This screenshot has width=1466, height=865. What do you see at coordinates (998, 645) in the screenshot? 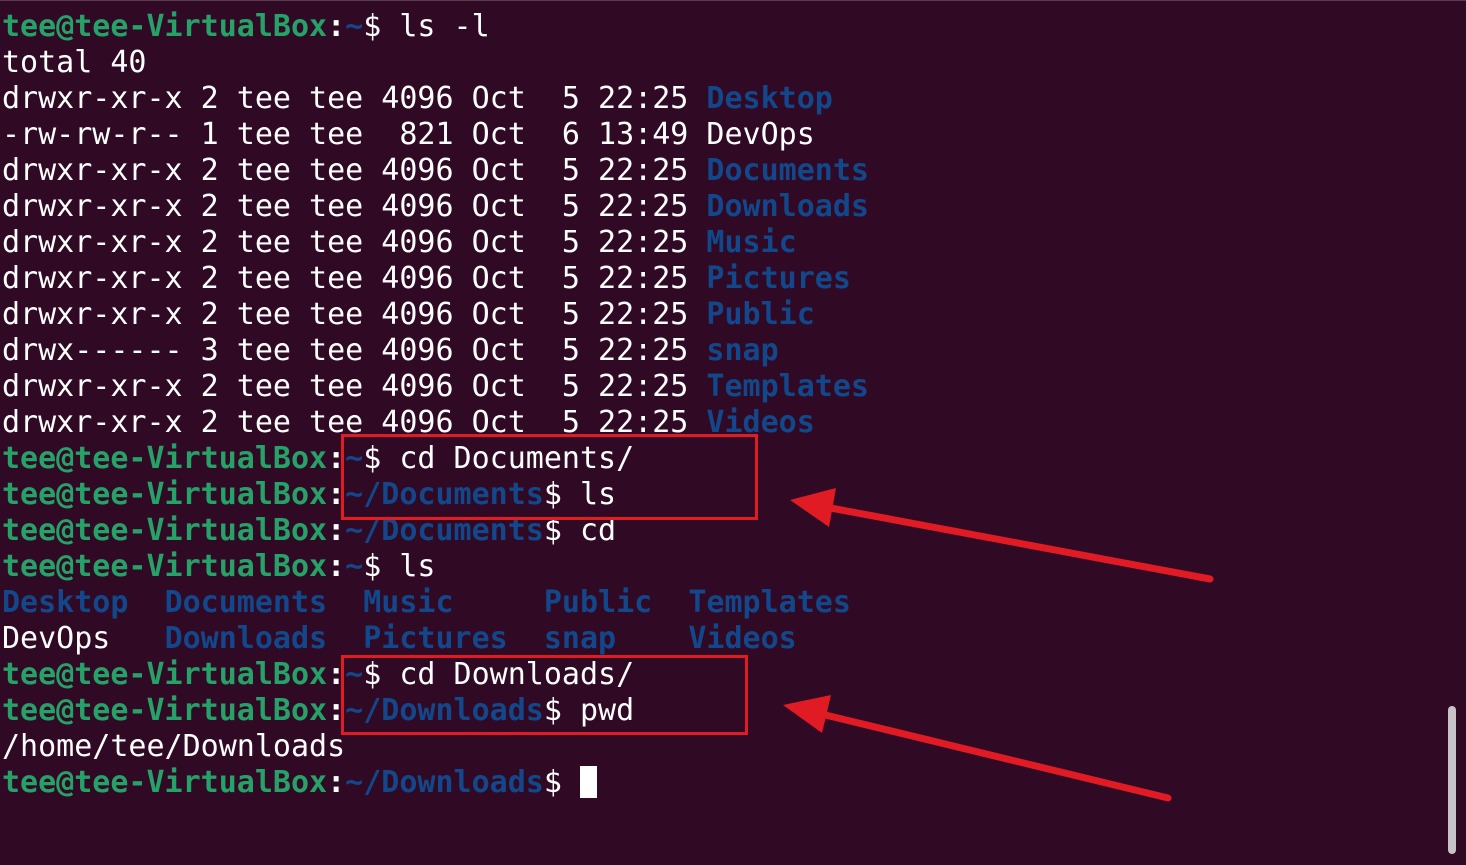
I see `annotation-arrows` at bounding box center [998, 645].